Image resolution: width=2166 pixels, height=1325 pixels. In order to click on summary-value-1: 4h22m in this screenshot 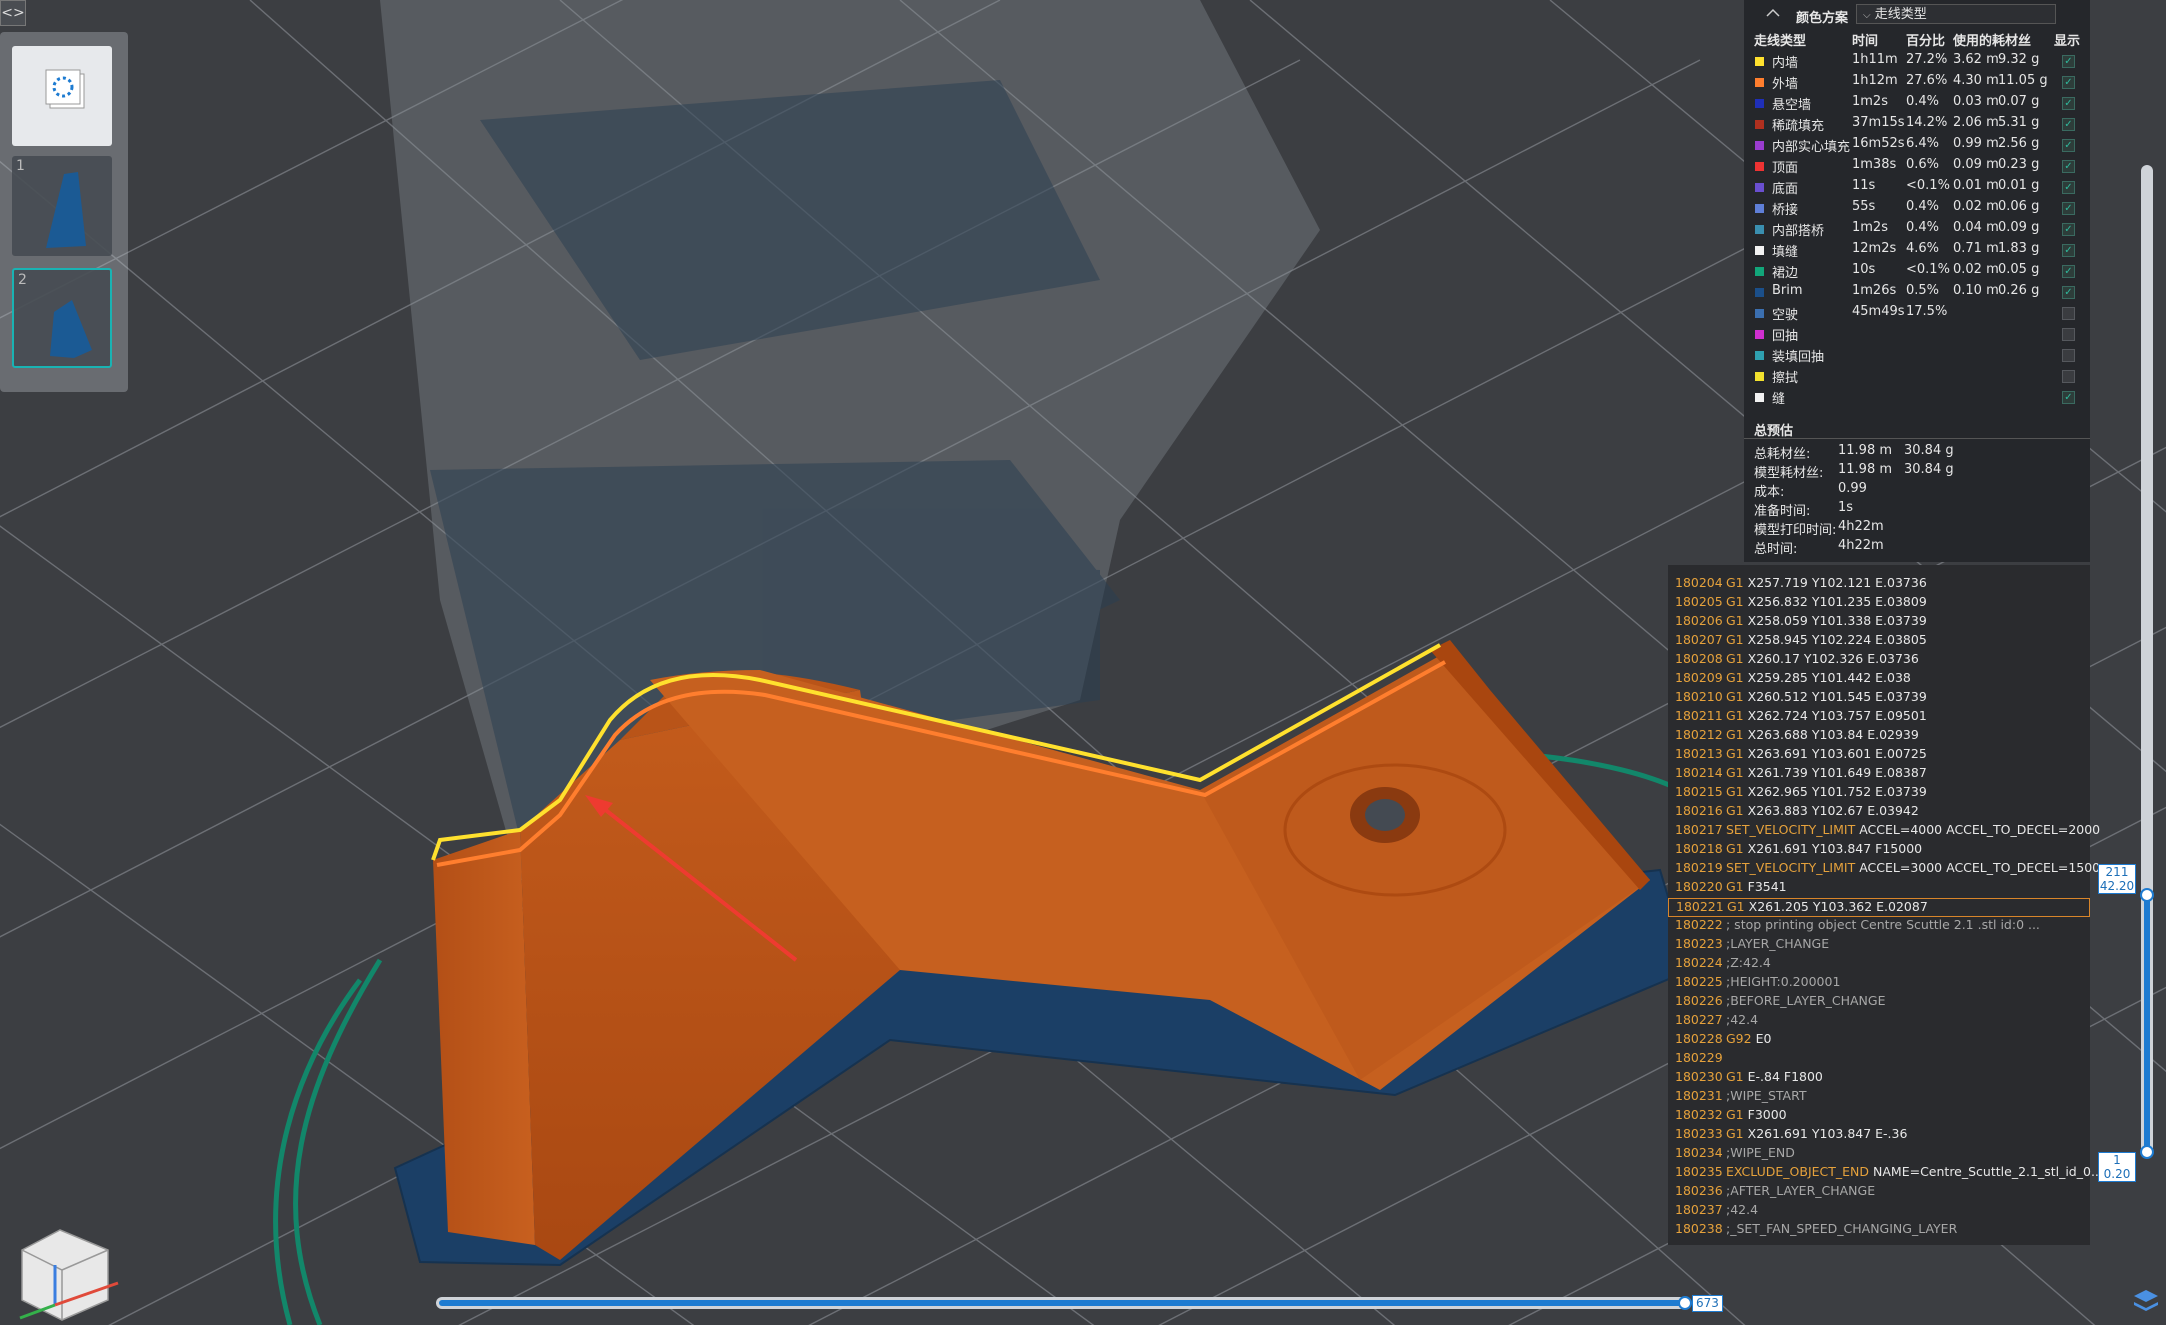, I will do `click(1861, 545)`.